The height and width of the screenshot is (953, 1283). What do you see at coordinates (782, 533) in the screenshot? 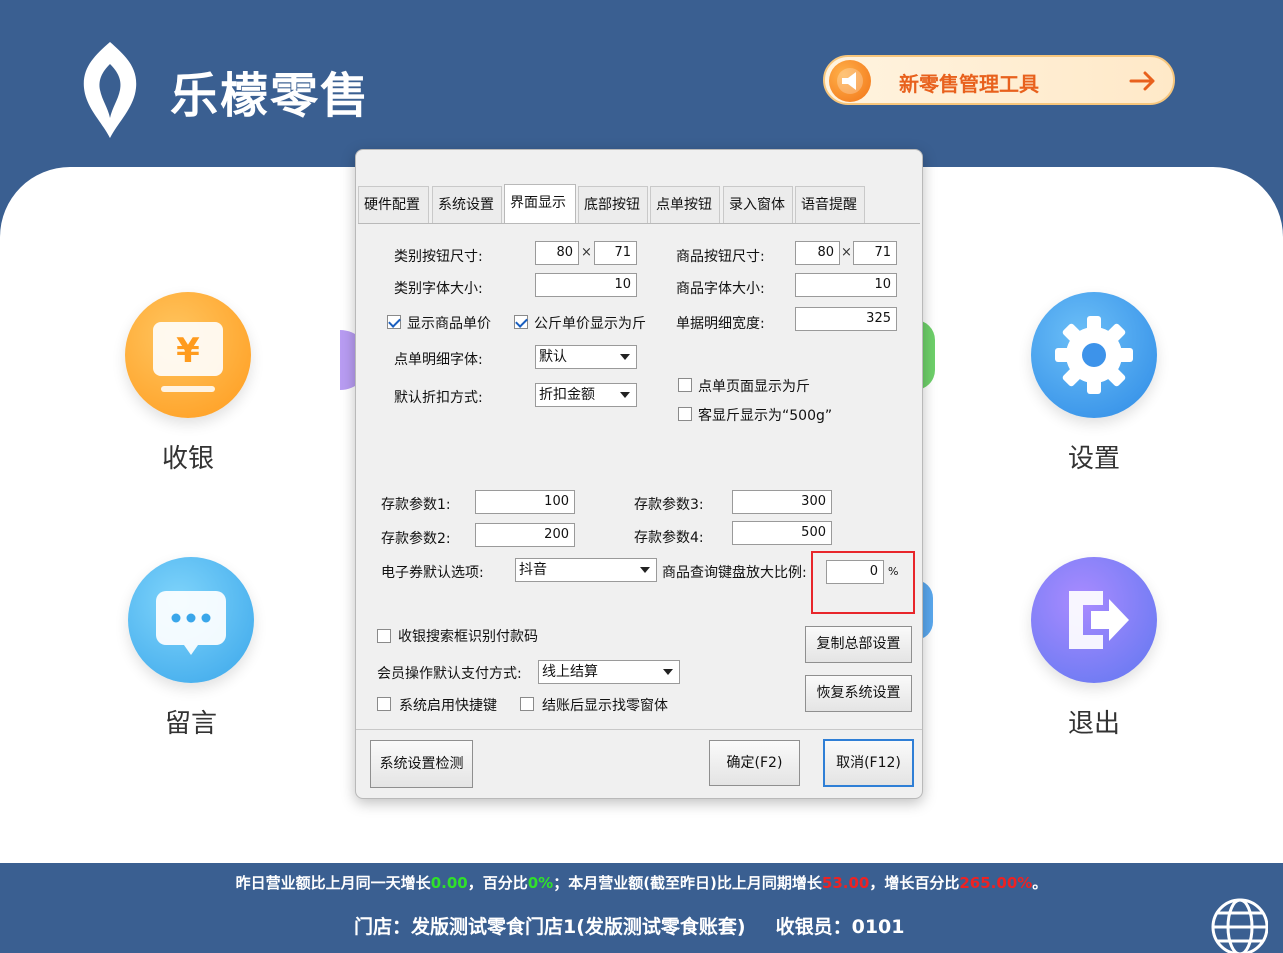
I see `deposit4-input: 500` at bounding box center [782, 533].